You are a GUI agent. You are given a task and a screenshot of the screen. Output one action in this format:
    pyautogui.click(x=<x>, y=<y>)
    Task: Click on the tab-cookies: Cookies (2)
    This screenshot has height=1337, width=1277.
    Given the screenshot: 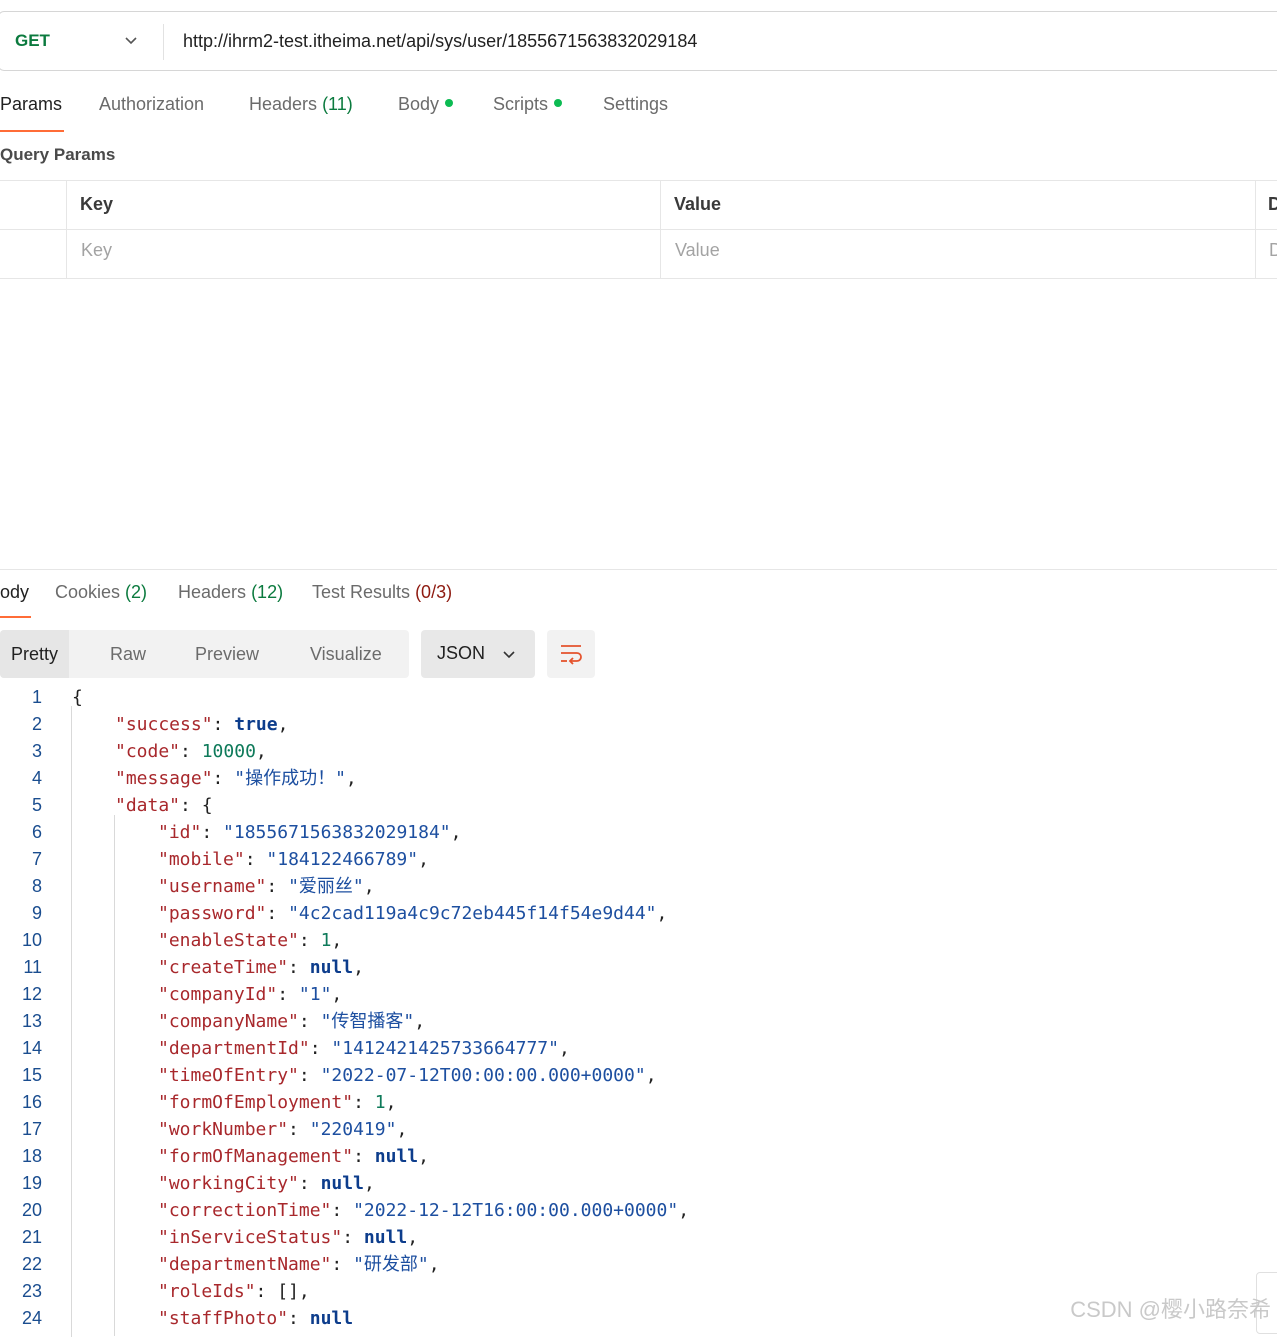 What is the action you would take?
    pyautogui.click(x=101, y=592)
    